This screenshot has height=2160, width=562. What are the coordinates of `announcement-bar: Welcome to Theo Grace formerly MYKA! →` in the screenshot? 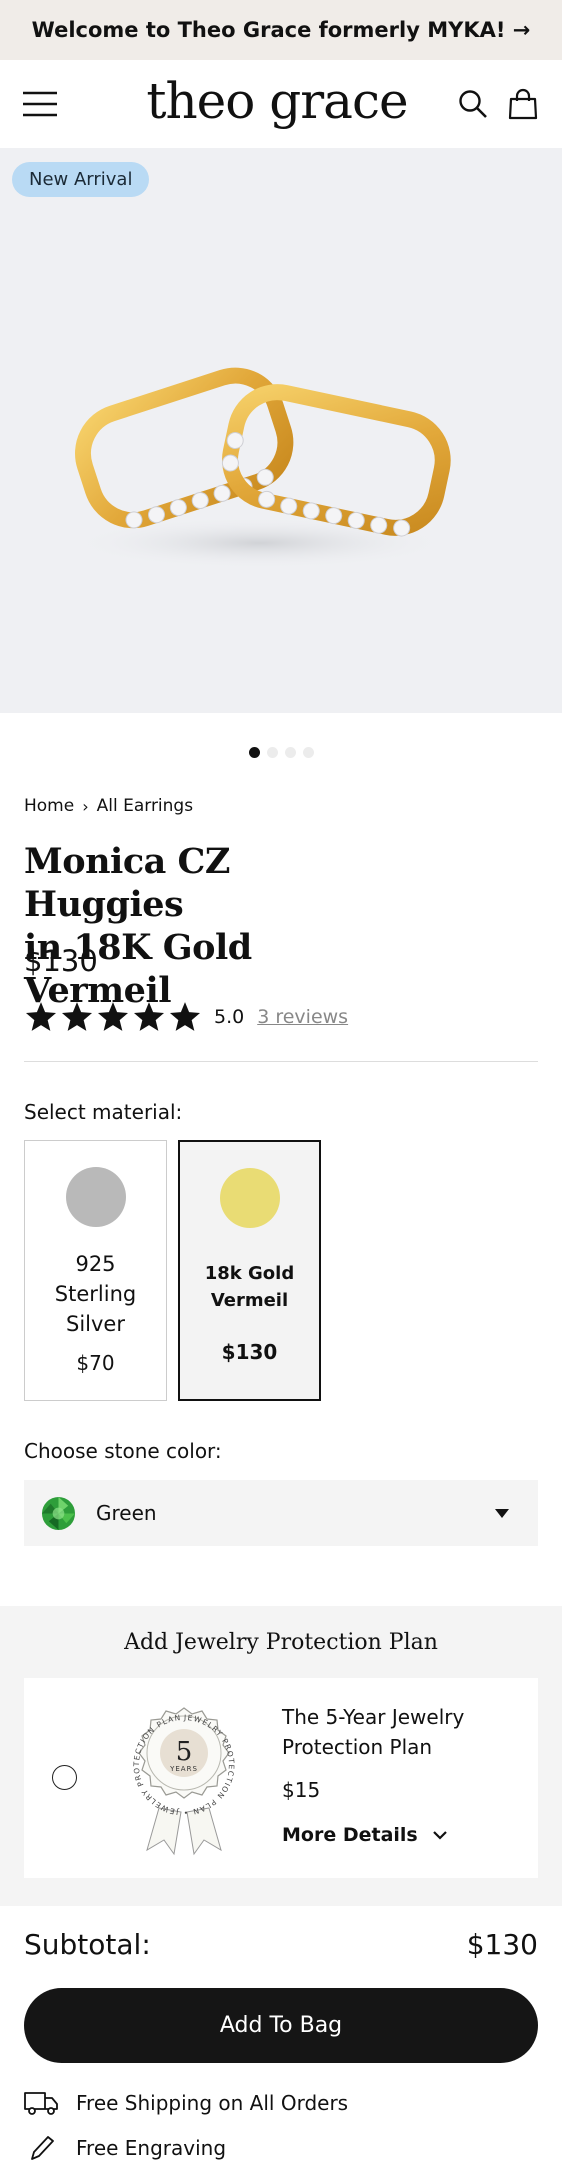 It's located at (281, 30).